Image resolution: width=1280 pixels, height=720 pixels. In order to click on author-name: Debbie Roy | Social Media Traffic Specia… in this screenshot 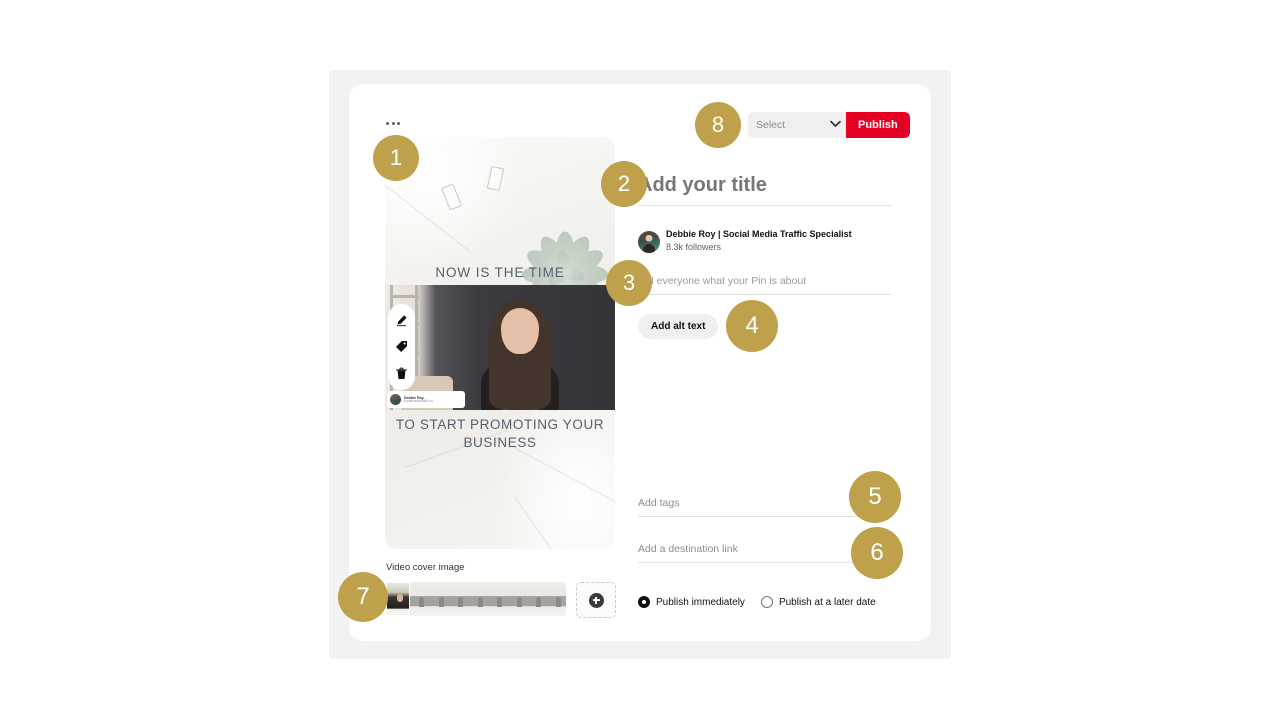, I will do `click(759, 234)`.